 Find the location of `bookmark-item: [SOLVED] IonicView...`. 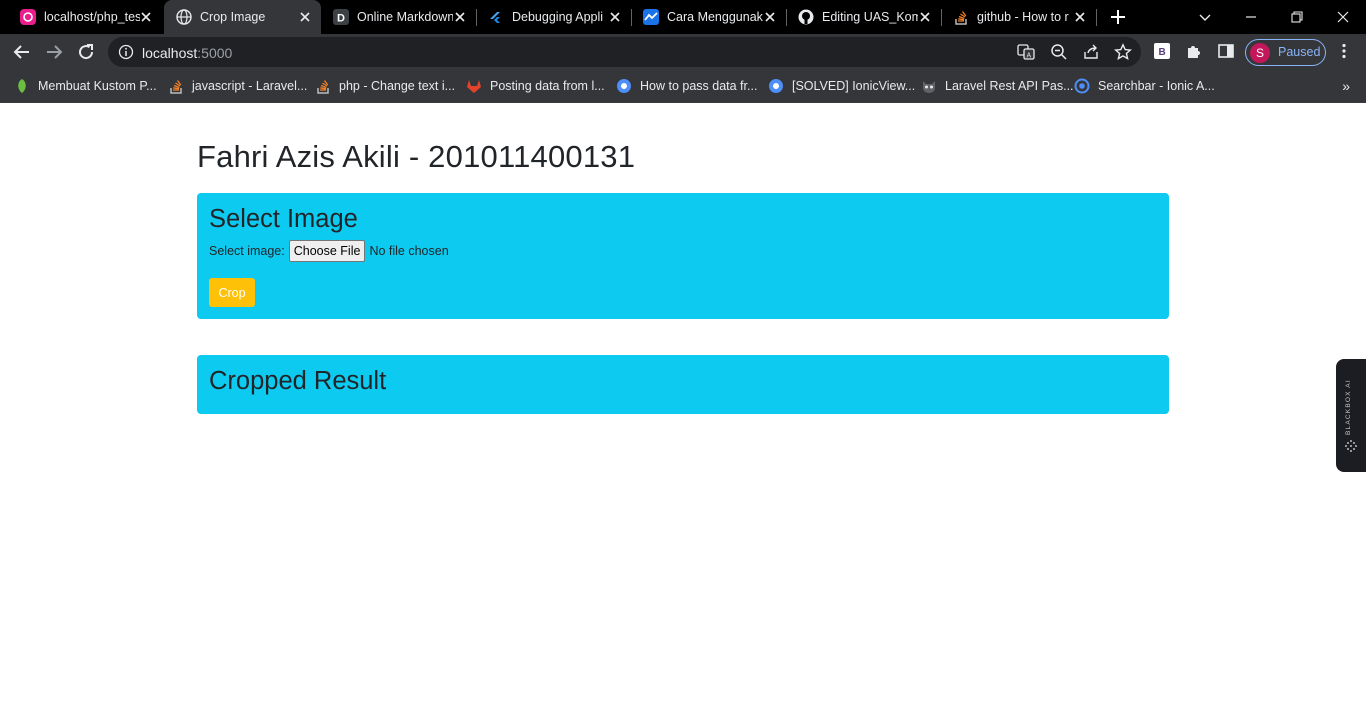

bookmark-item: [SOLVED] IonicView... is located at coordinates (841, 86).